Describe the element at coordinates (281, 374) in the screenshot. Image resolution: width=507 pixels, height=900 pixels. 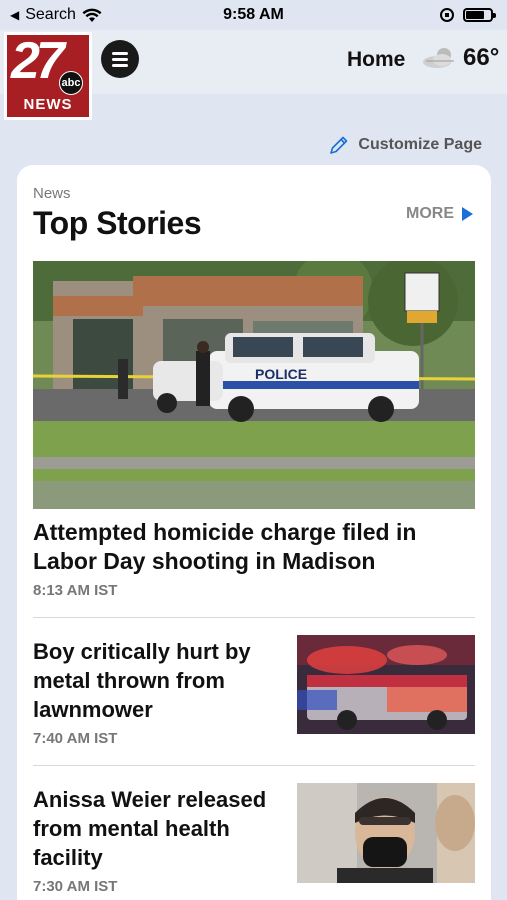
I see `svg-text: POLICE` at that location.